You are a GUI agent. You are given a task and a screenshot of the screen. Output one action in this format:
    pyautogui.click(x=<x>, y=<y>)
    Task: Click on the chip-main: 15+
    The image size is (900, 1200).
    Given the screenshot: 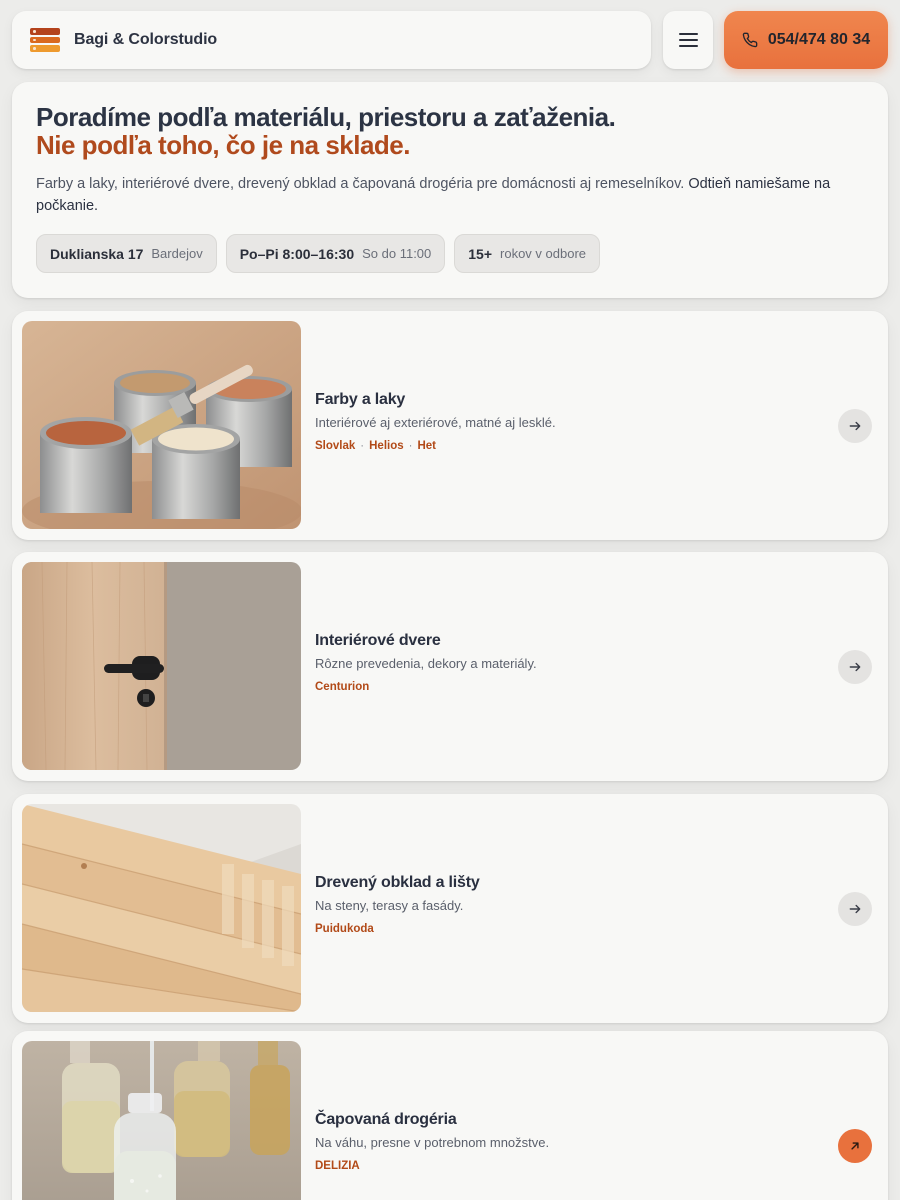 What is the action you would take?
    pyautogui.click(x=480, y=253)
    